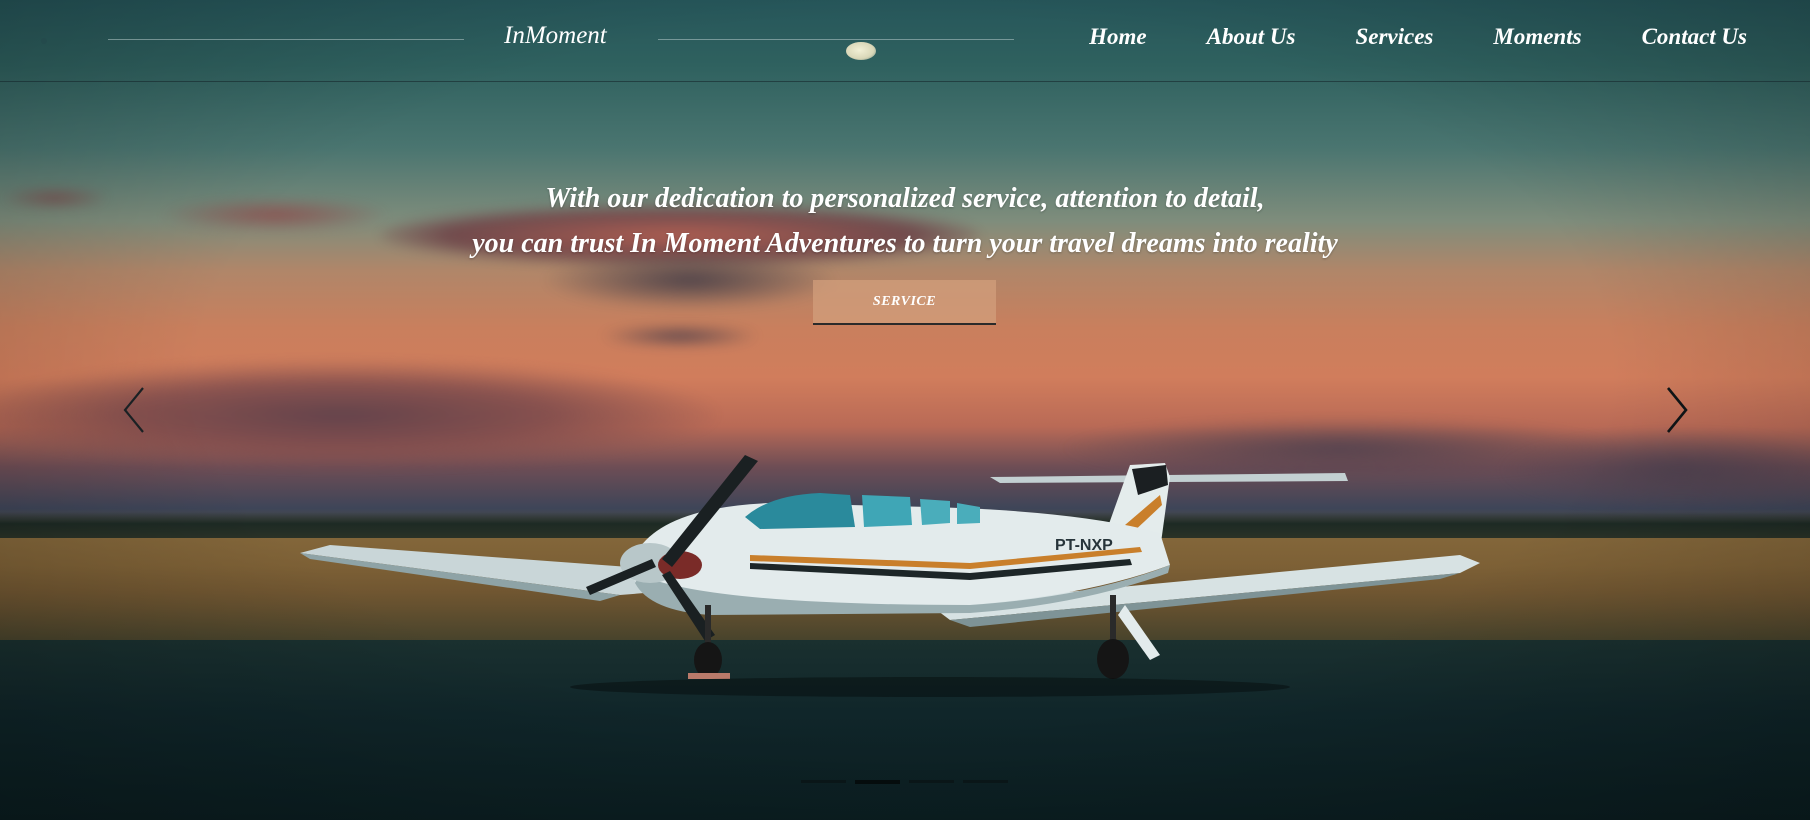  What do you see at coordinates (1394, 37) in the screenshot?
I see `nav-link-services: Services` at bounding box center [1394, 37].